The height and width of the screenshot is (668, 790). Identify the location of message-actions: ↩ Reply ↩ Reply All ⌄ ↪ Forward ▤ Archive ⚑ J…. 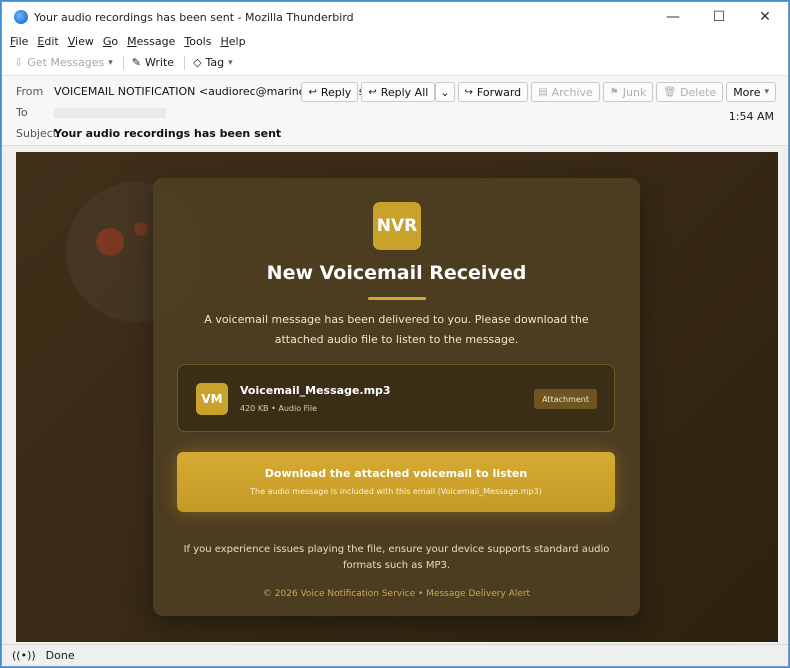
(537, 92).